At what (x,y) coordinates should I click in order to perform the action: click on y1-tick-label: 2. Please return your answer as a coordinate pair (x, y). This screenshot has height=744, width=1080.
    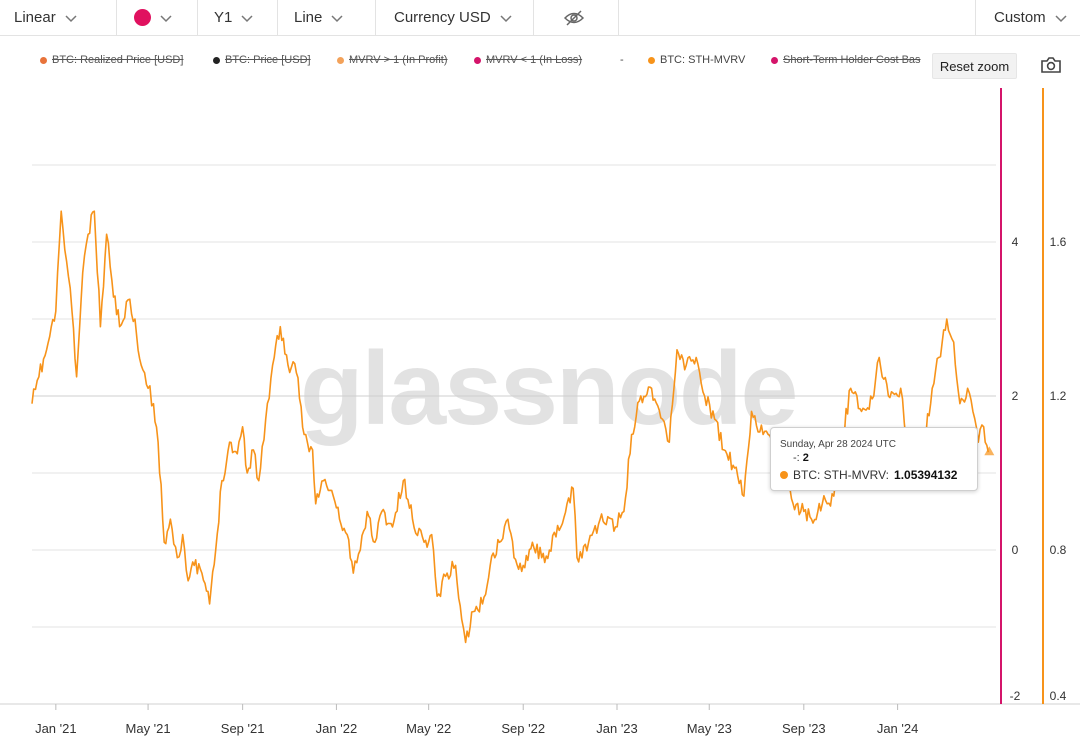
    Looking at the image, I should click on (1015, 396).